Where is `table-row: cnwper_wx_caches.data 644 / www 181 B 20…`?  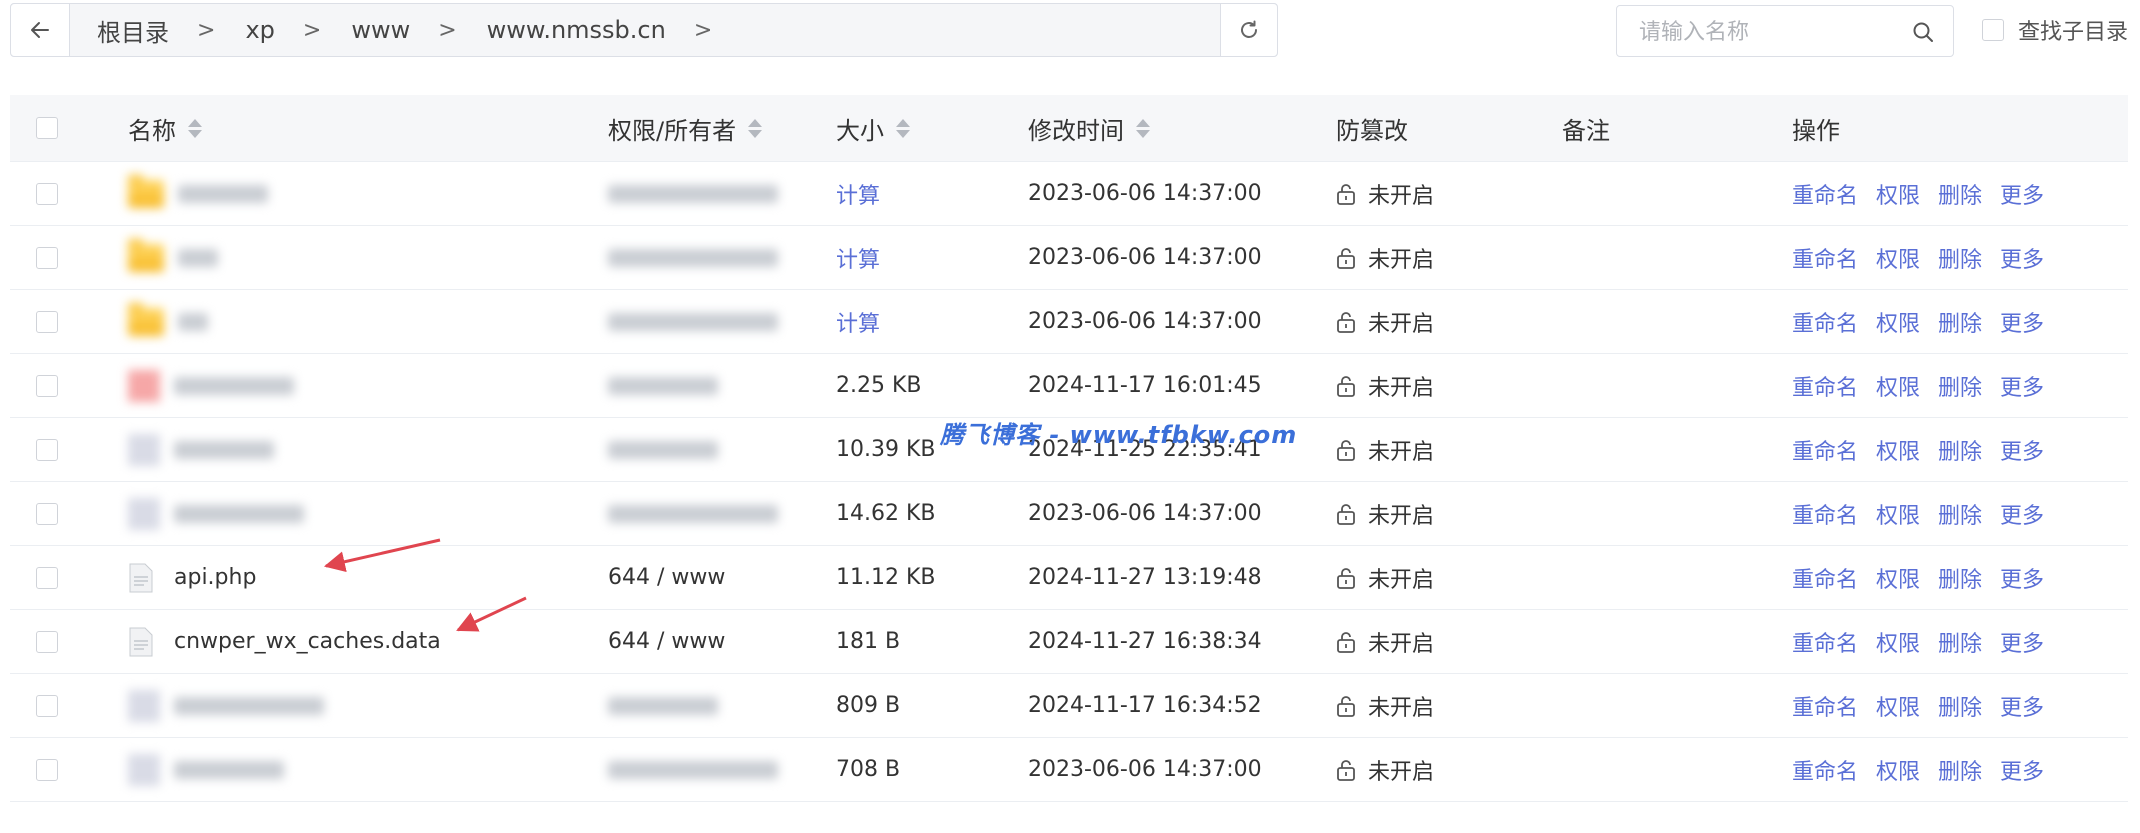 table-row: cnwper_wx_caches.data 644 / www 181 B 20… is located at coordinates (1069, 642).